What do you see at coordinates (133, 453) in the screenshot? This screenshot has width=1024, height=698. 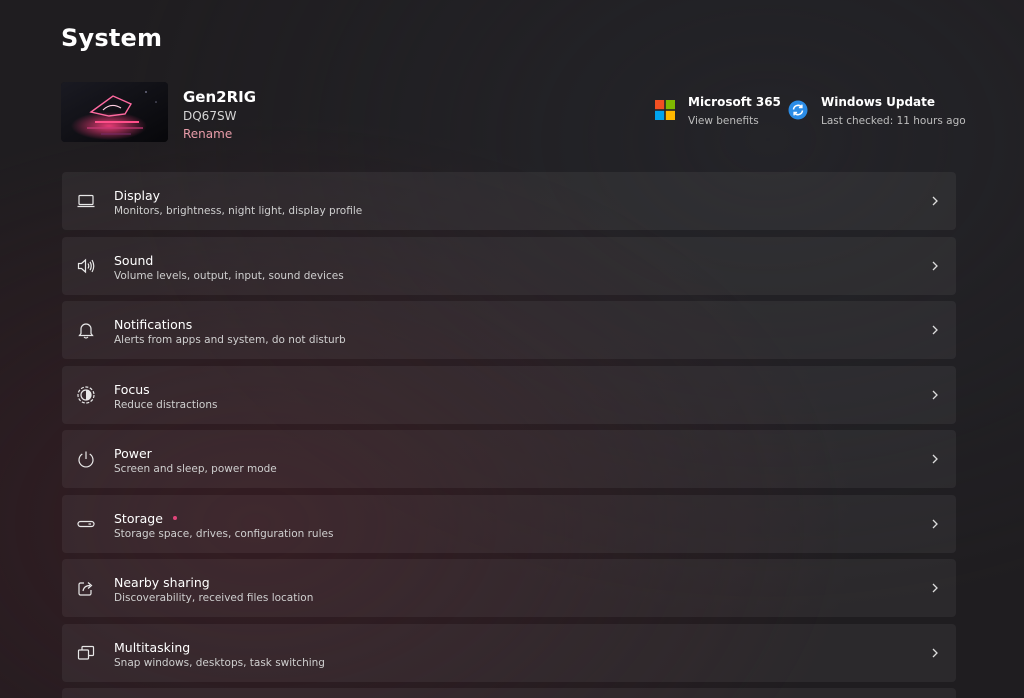 I see `settings-item-title: Power` at bounding box center [133, 453].